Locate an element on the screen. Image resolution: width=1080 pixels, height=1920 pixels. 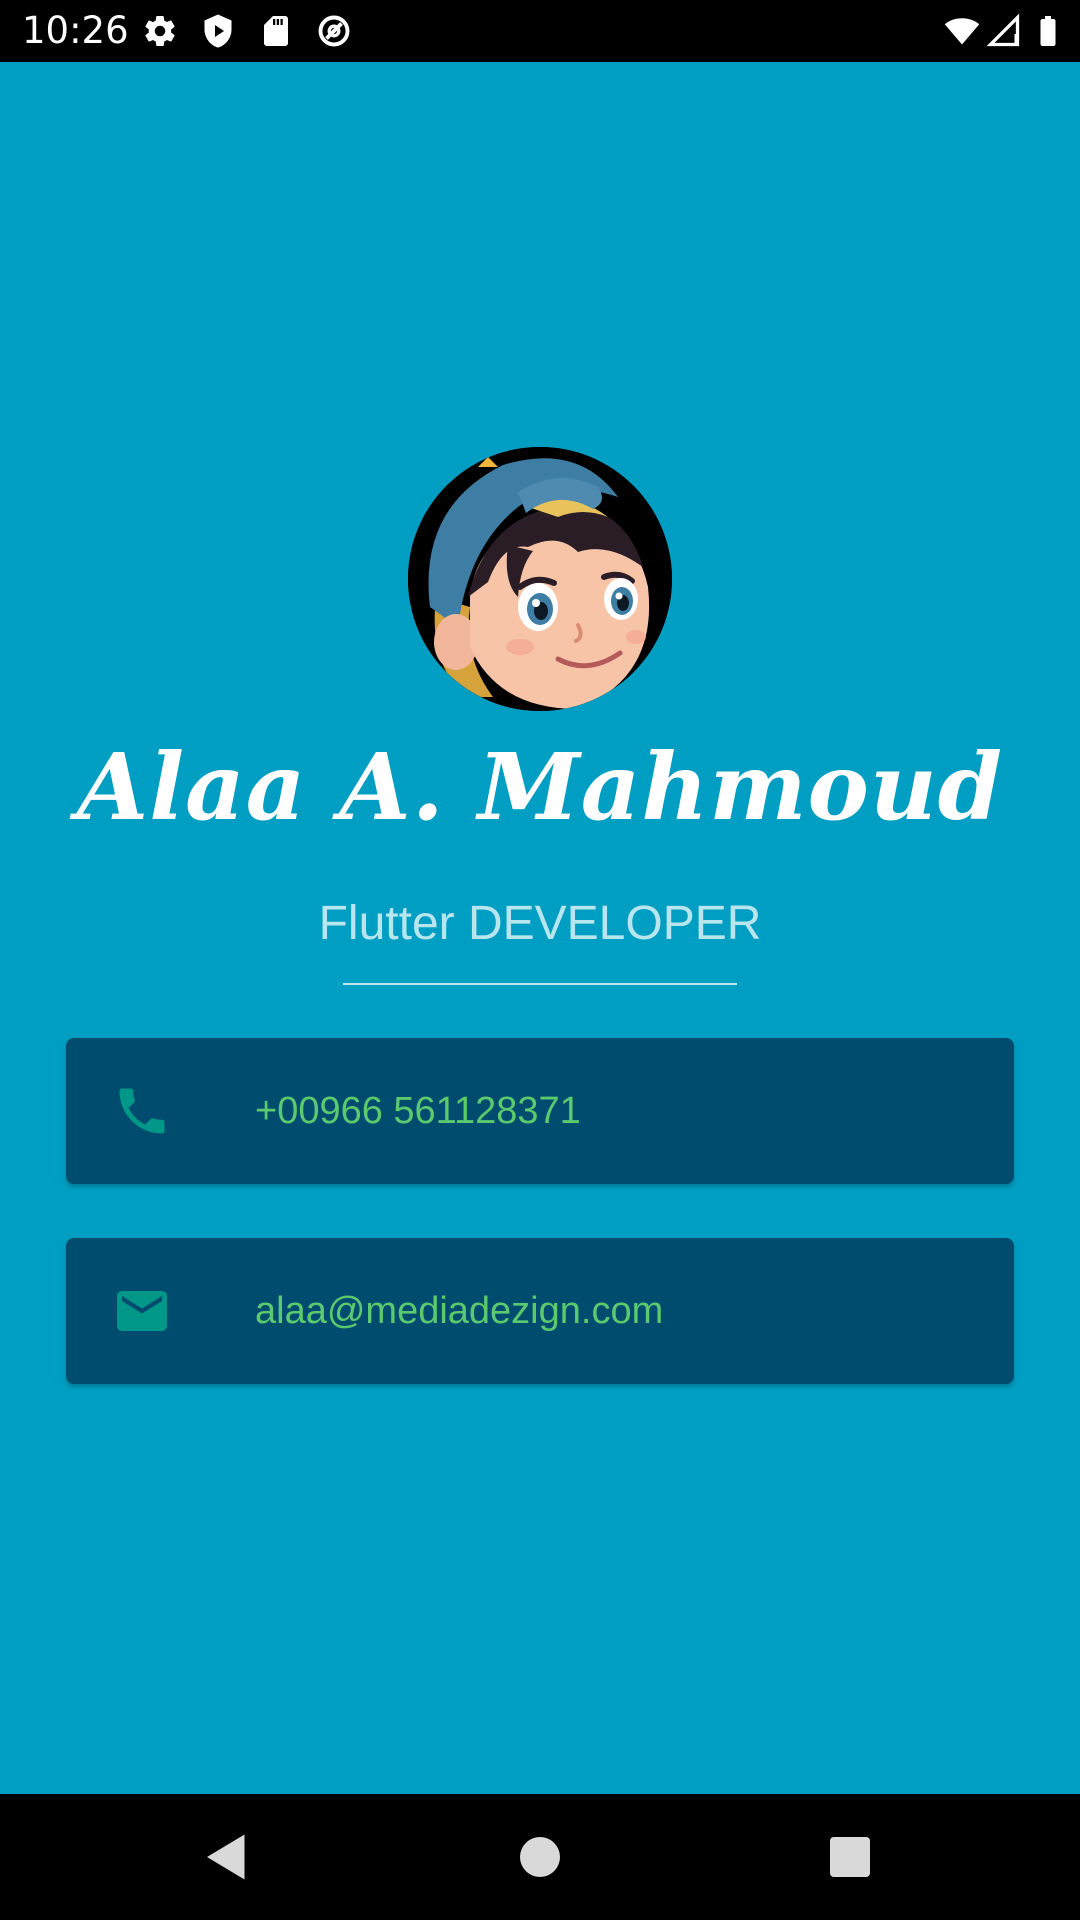
navigation-bar is located at coordinates (540, 1857).